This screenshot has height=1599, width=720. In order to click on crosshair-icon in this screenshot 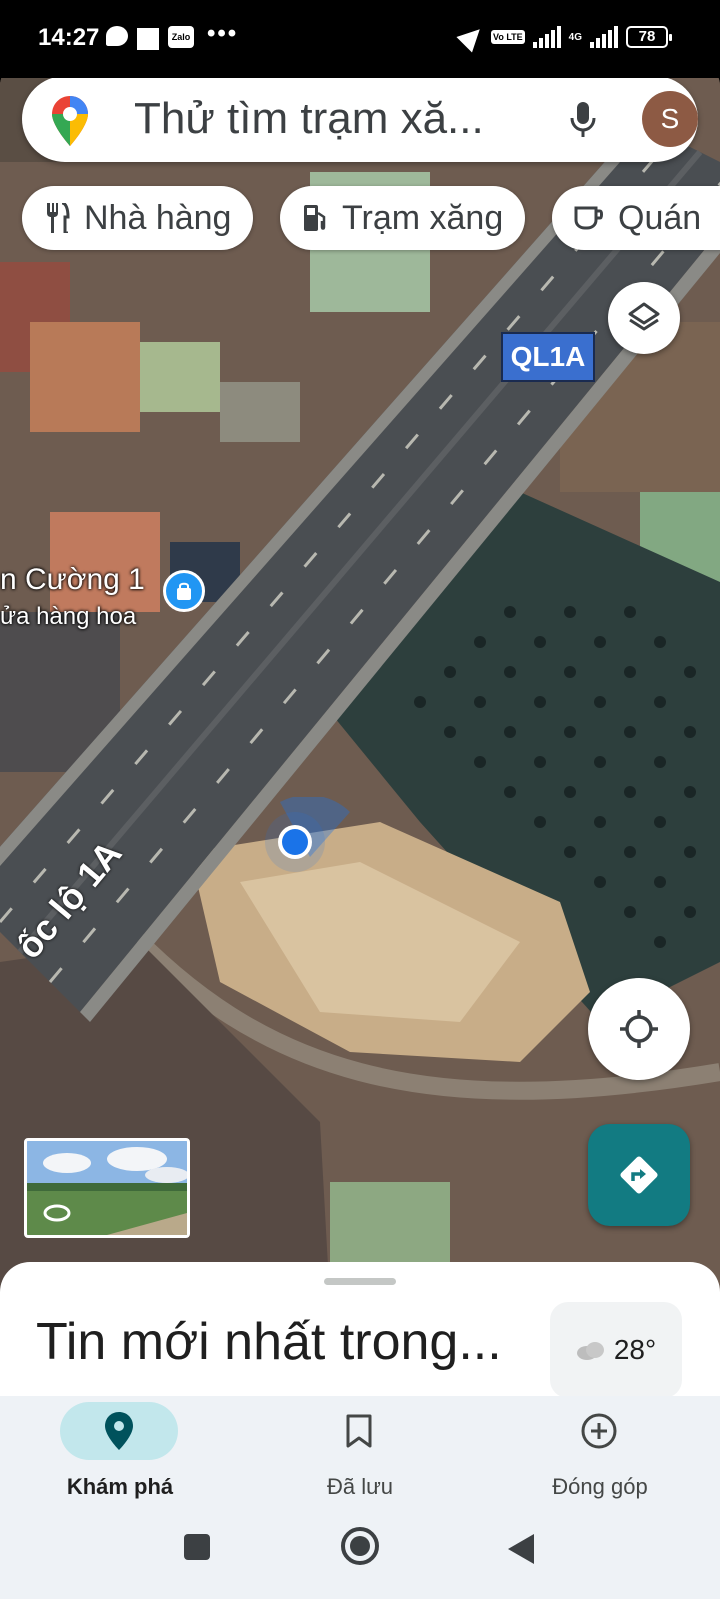, I will do `click(639, 1029)`.